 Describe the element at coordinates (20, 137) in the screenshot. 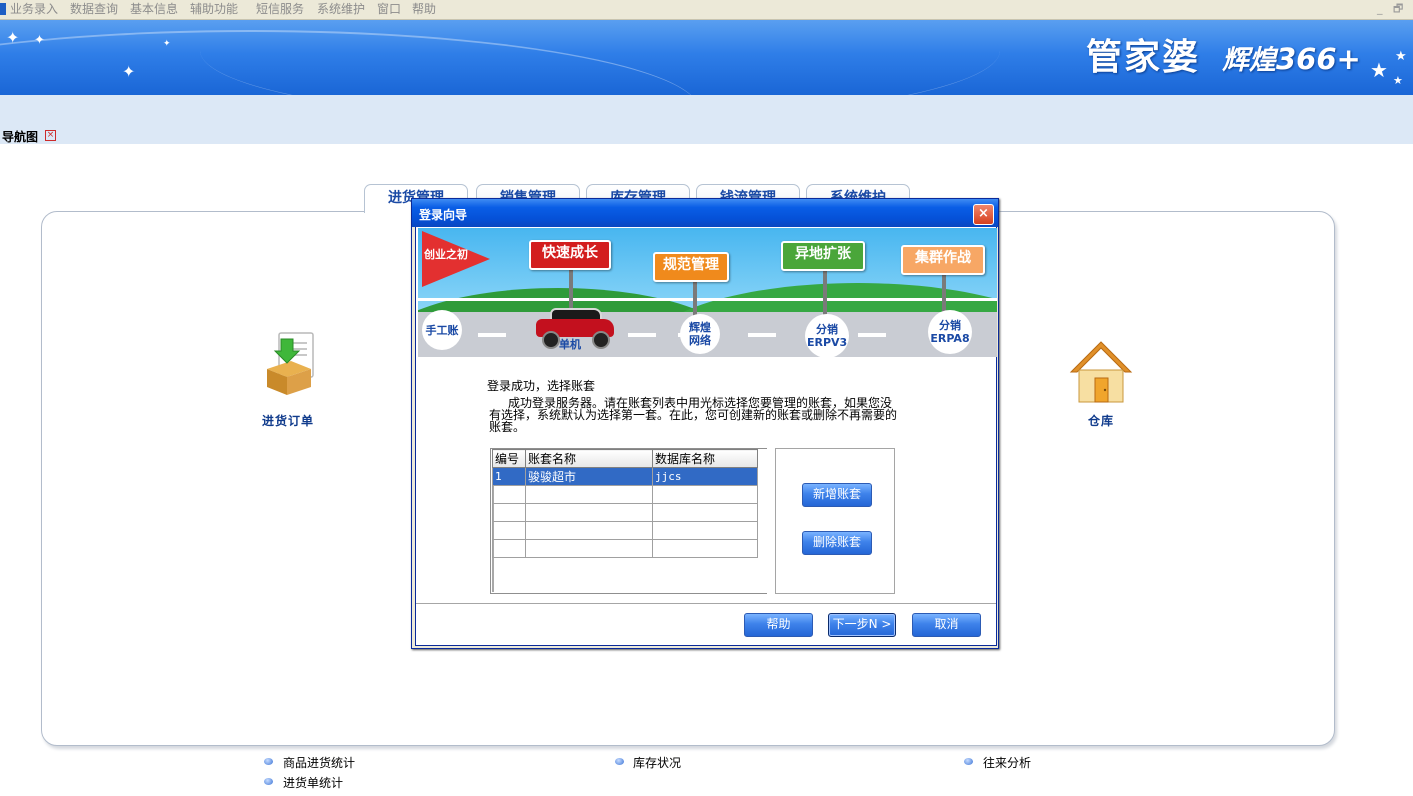

I see `nav-title: 导航图` at that location.